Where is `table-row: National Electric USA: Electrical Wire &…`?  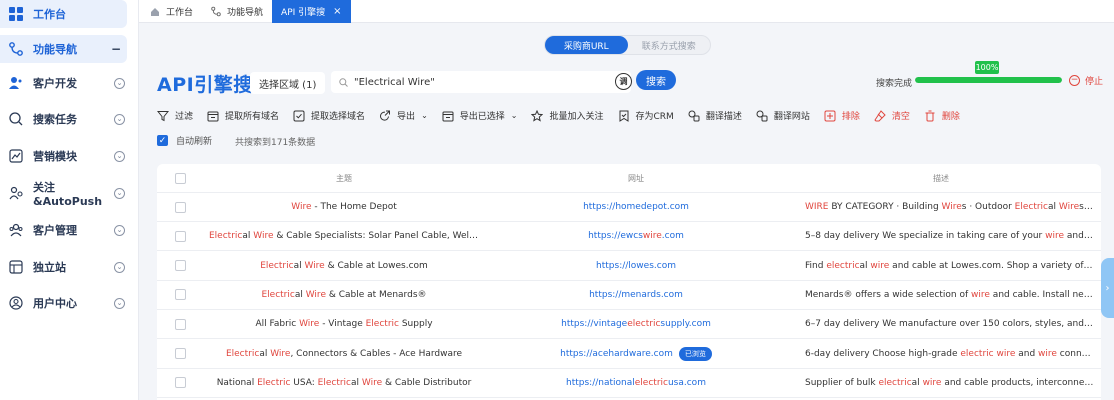
table-row: National Electric USA: Electrical Wire &… is located at coordinates (629, 383).